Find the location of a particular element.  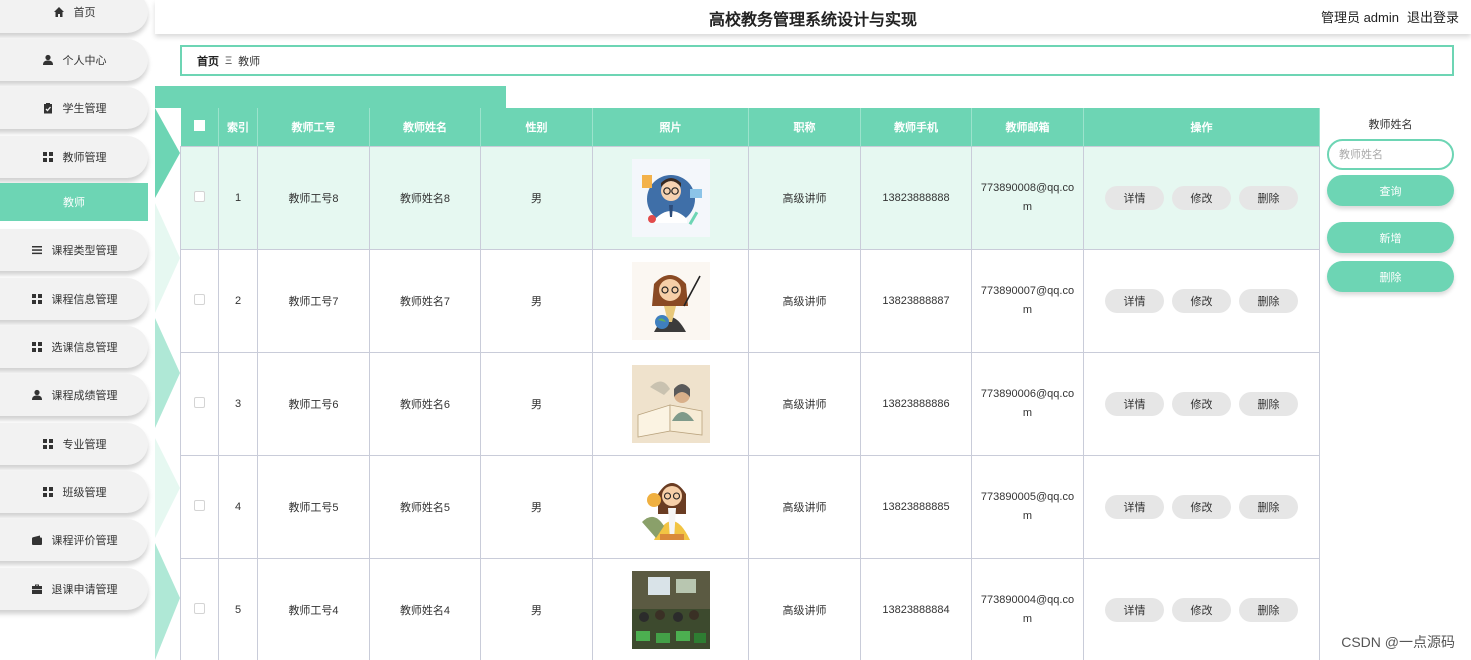

cell-teacher-id: 教师工号5 is located at coordinates (313, 506).